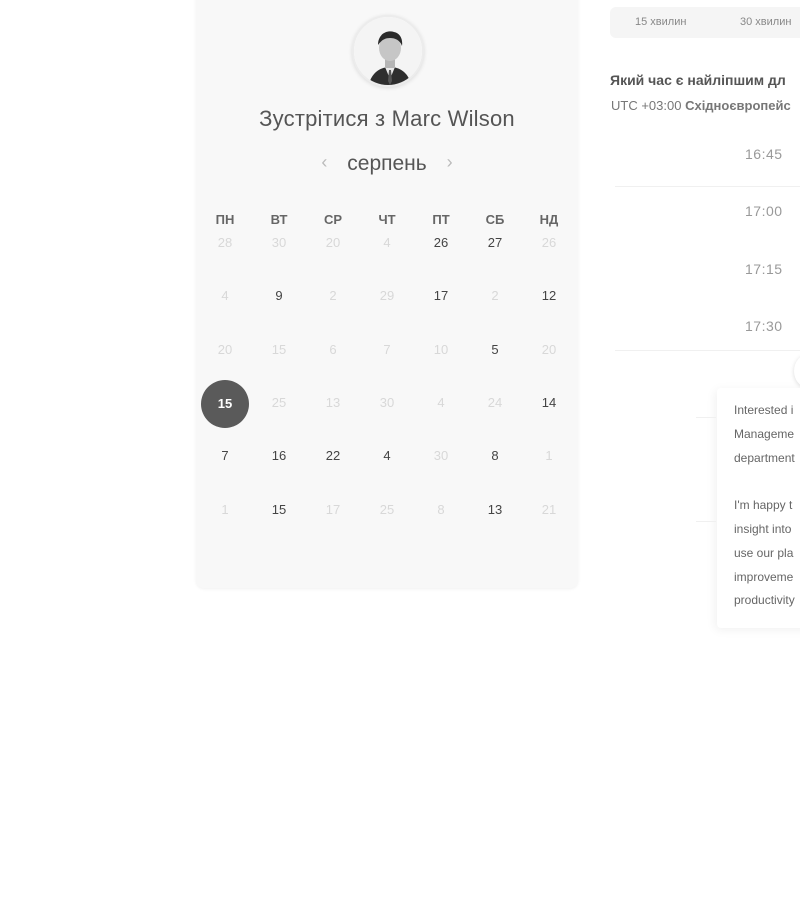  What do you see at coordinates (225, 242) in the screenshot?
I see `calendar-day: 28` at bounding box center [225, 242].